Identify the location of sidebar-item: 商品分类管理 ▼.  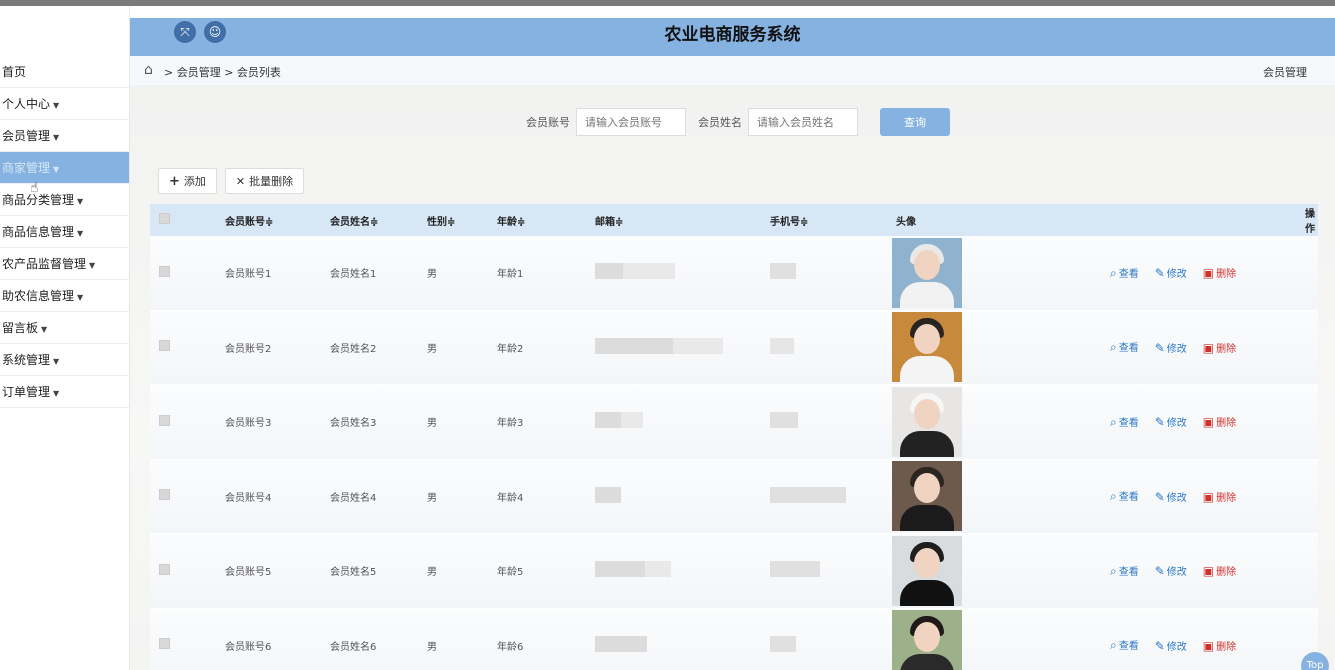
(64, 200).